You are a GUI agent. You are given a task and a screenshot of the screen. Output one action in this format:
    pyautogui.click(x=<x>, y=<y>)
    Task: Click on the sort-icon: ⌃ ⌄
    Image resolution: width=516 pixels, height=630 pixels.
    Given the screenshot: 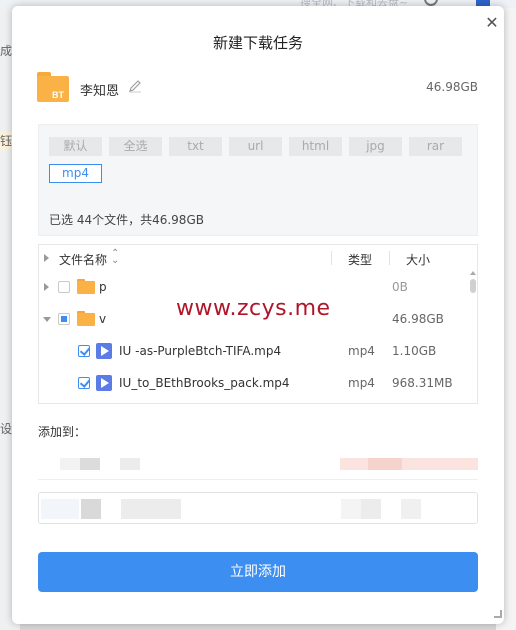 What is the action you would take?
    pyautogui.click(x=115, y=257)
    